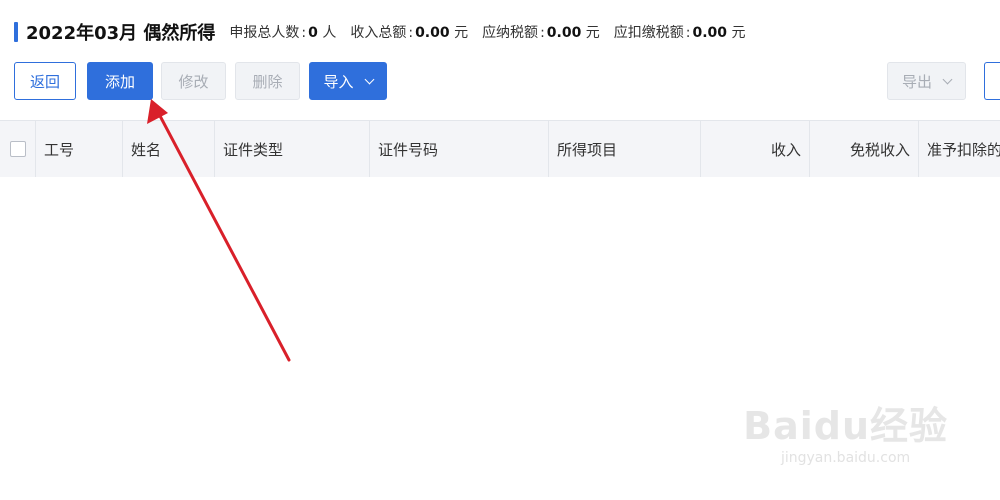  I want to click on export-label: 导出, so click(916, 81).